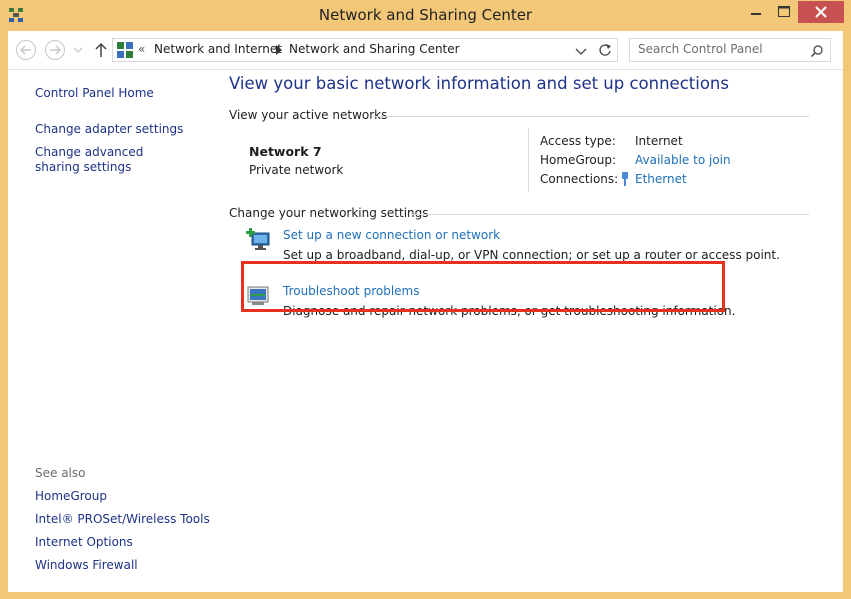 This screenshot has height=599, width=851. I want to click on back-button, so click(26, 50).